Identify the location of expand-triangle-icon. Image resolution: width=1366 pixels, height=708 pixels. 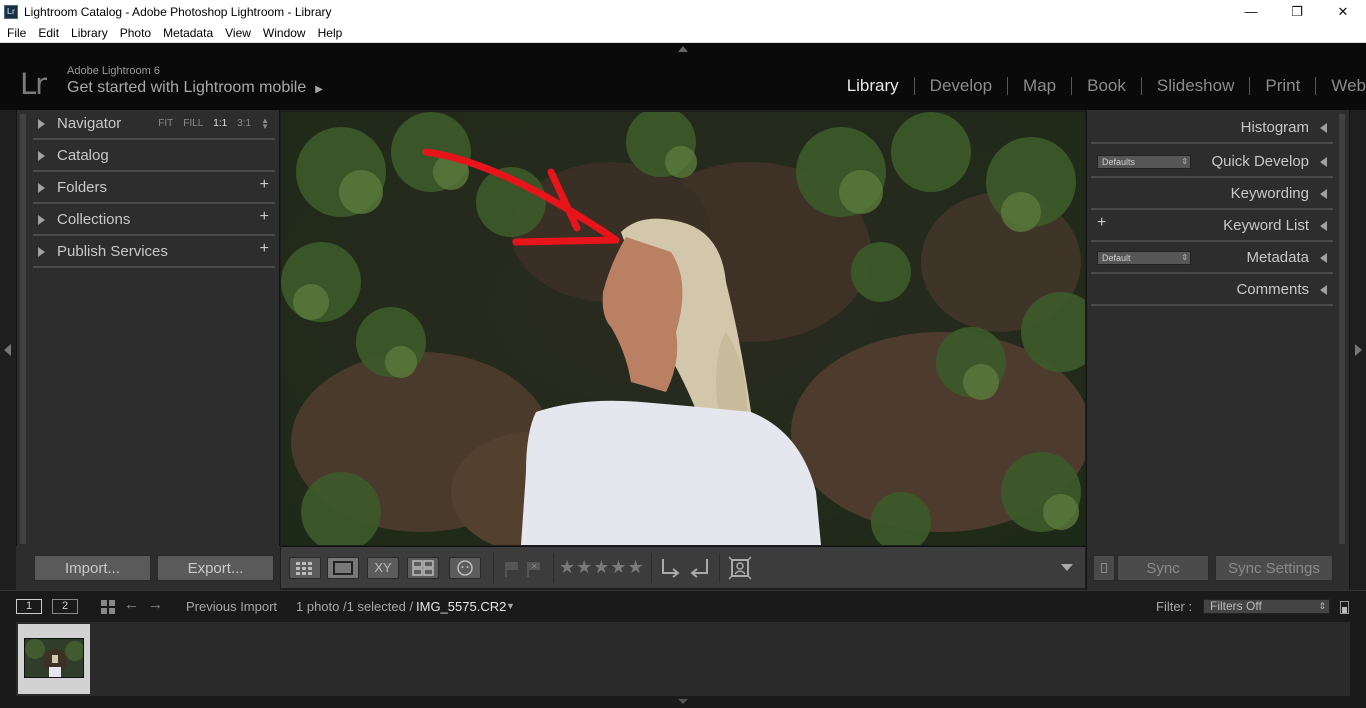
(41, 188).